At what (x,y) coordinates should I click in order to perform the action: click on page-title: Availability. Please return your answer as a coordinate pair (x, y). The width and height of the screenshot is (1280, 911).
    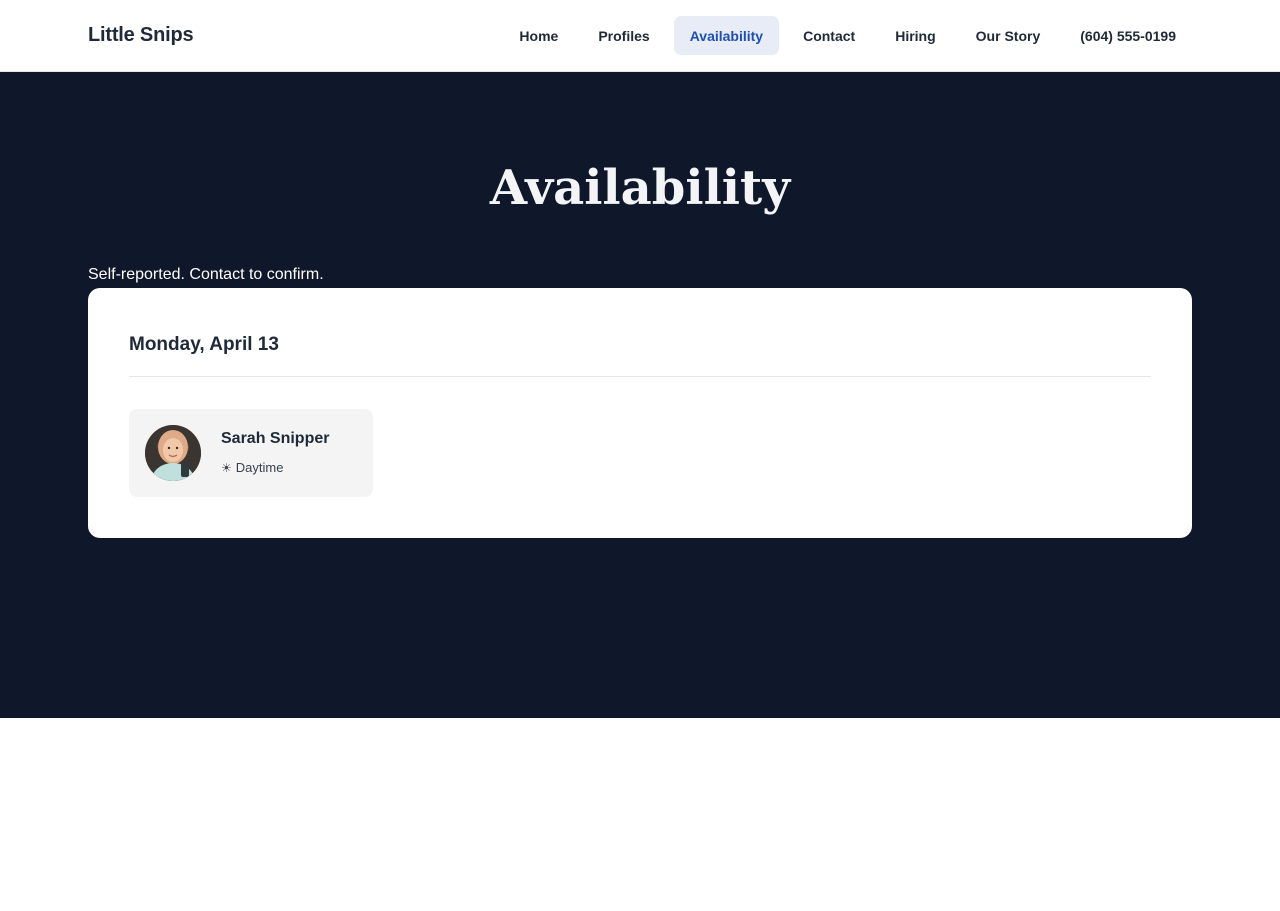
    Looking at the image, I should click on (640, 188).